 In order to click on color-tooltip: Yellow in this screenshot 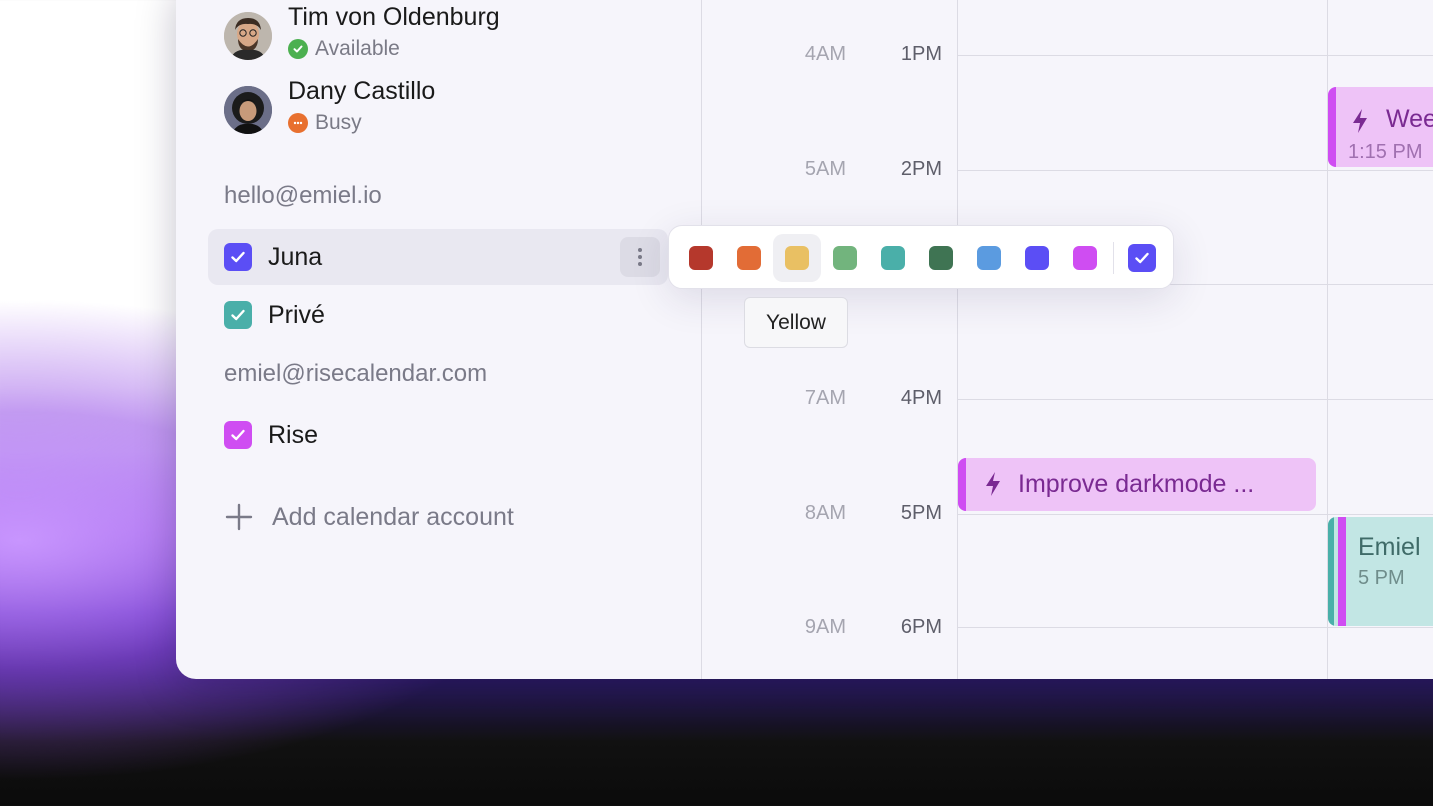, I will do `click(796, 322)`.